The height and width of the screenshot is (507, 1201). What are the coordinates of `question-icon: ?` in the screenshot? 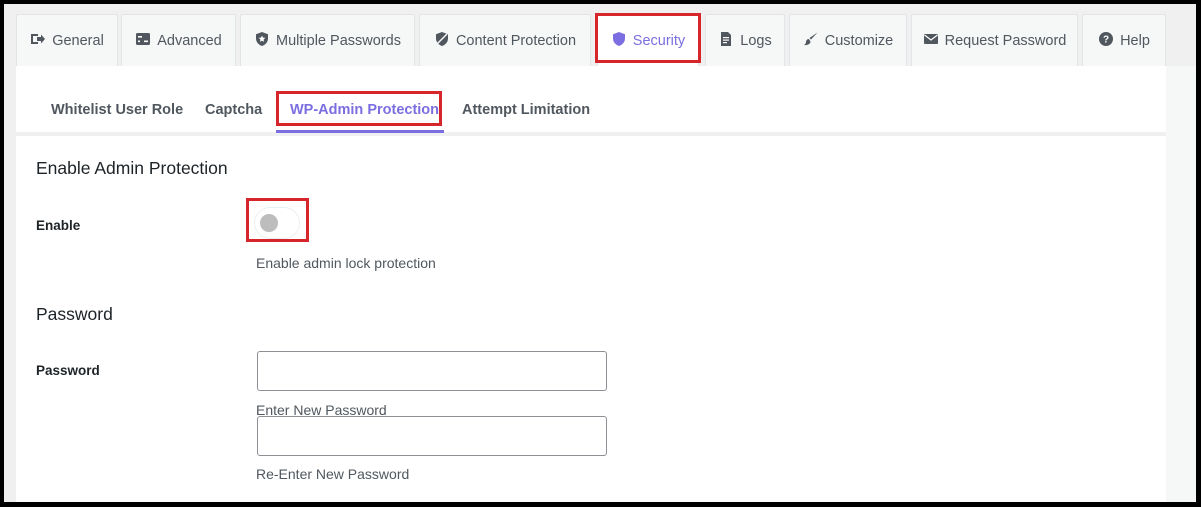 It's located at (1106, 41).